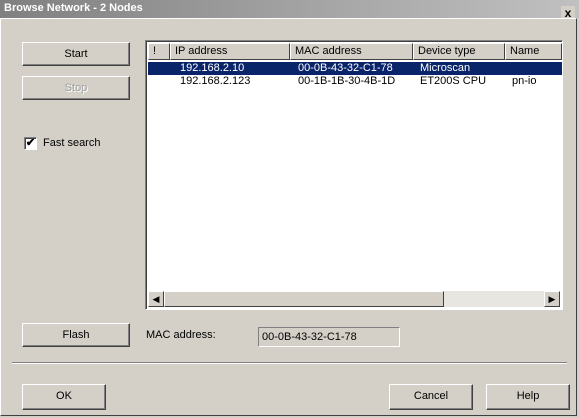 This screenshot has height=418, width=579. What do you see at coordinates (445, 68) in the screenshot?
I see `row-device-type: Microscan` at bounding box center [445, 68].